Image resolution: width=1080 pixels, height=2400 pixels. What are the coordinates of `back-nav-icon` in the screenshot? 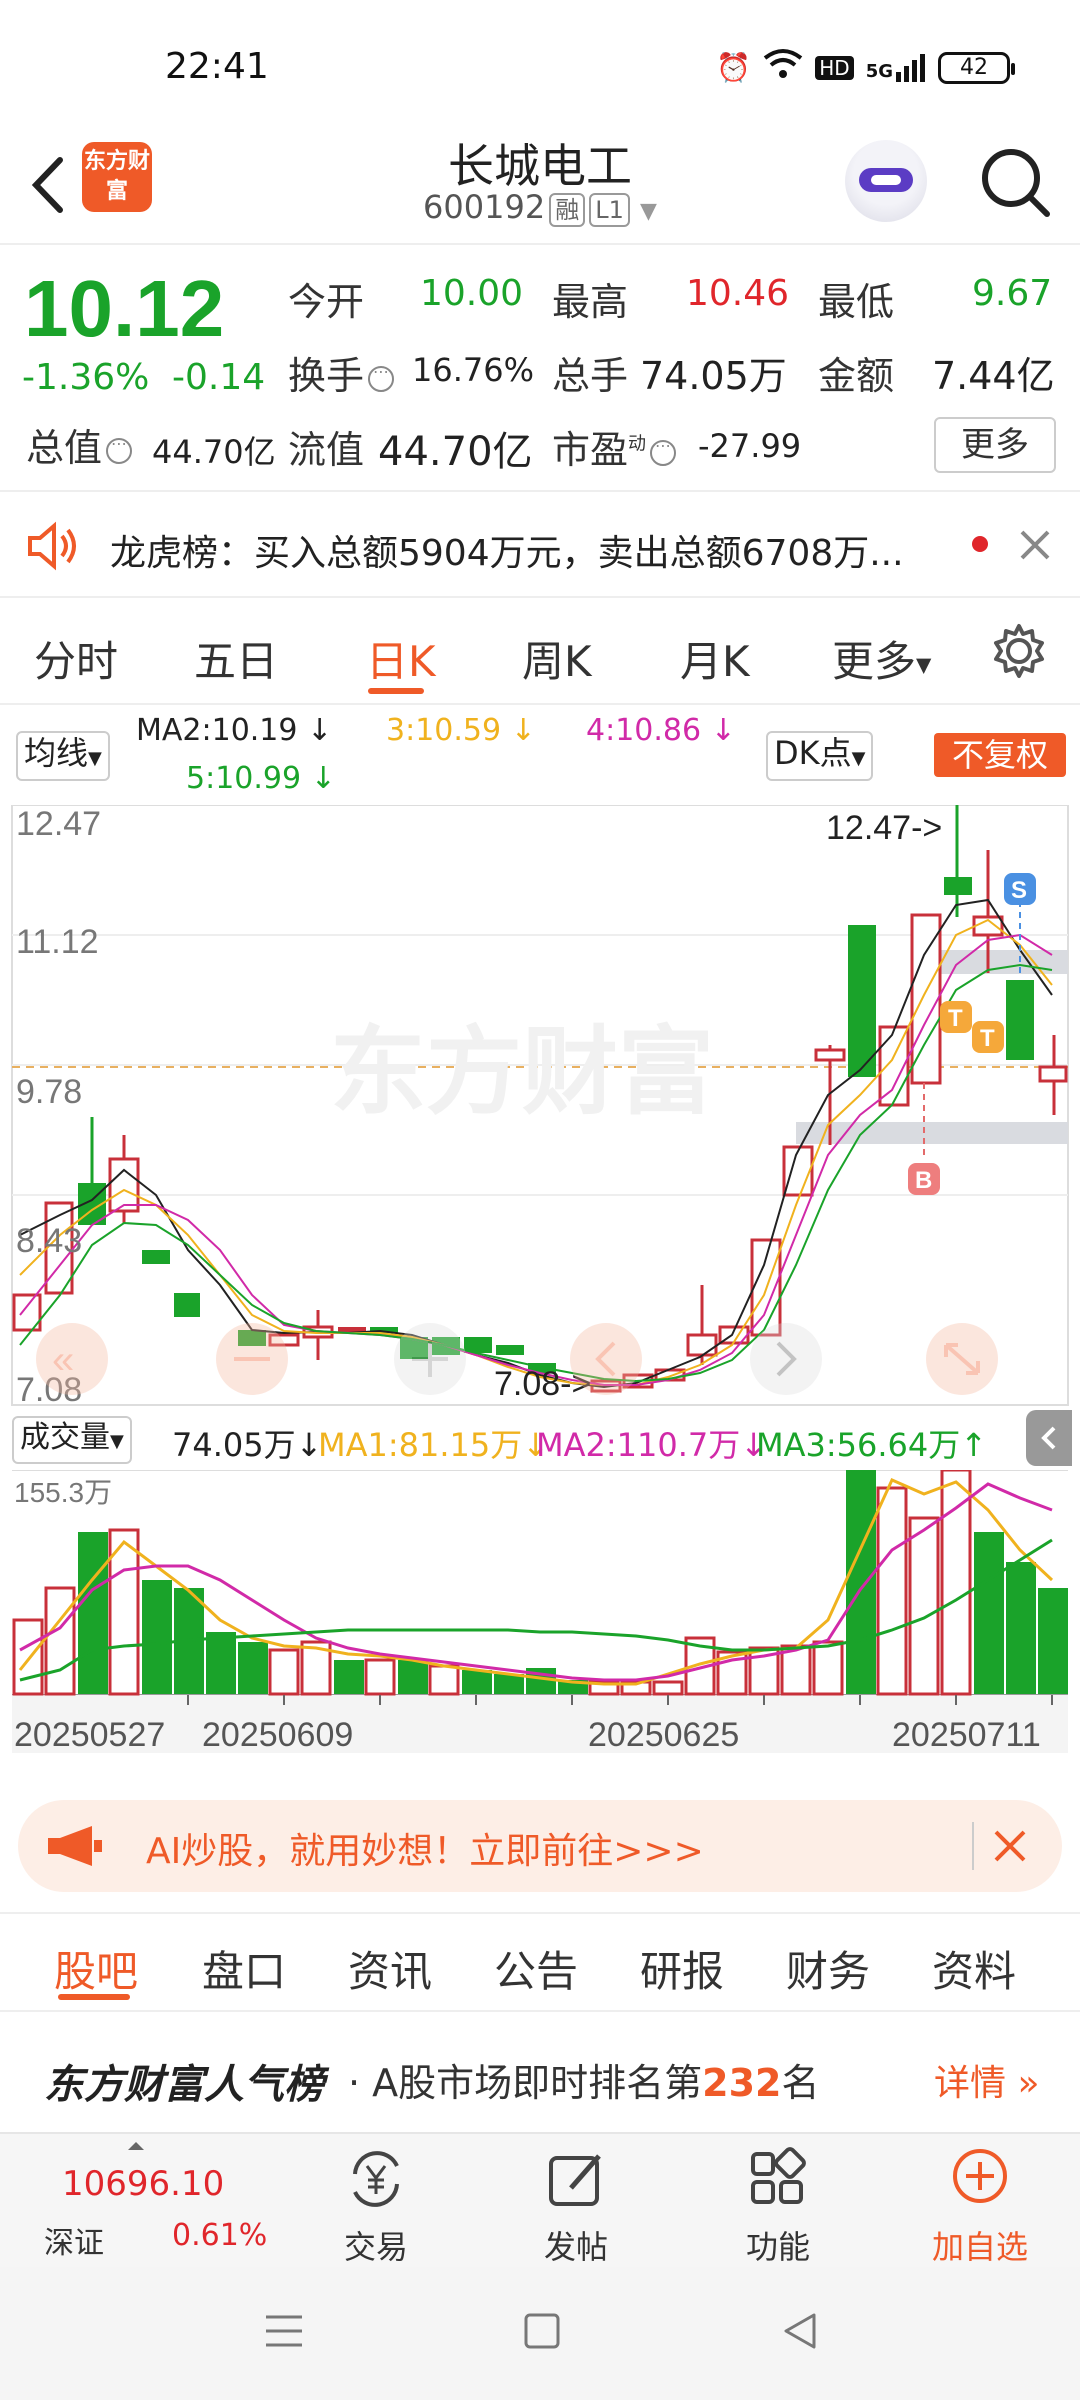 It's located at (800, 2331).